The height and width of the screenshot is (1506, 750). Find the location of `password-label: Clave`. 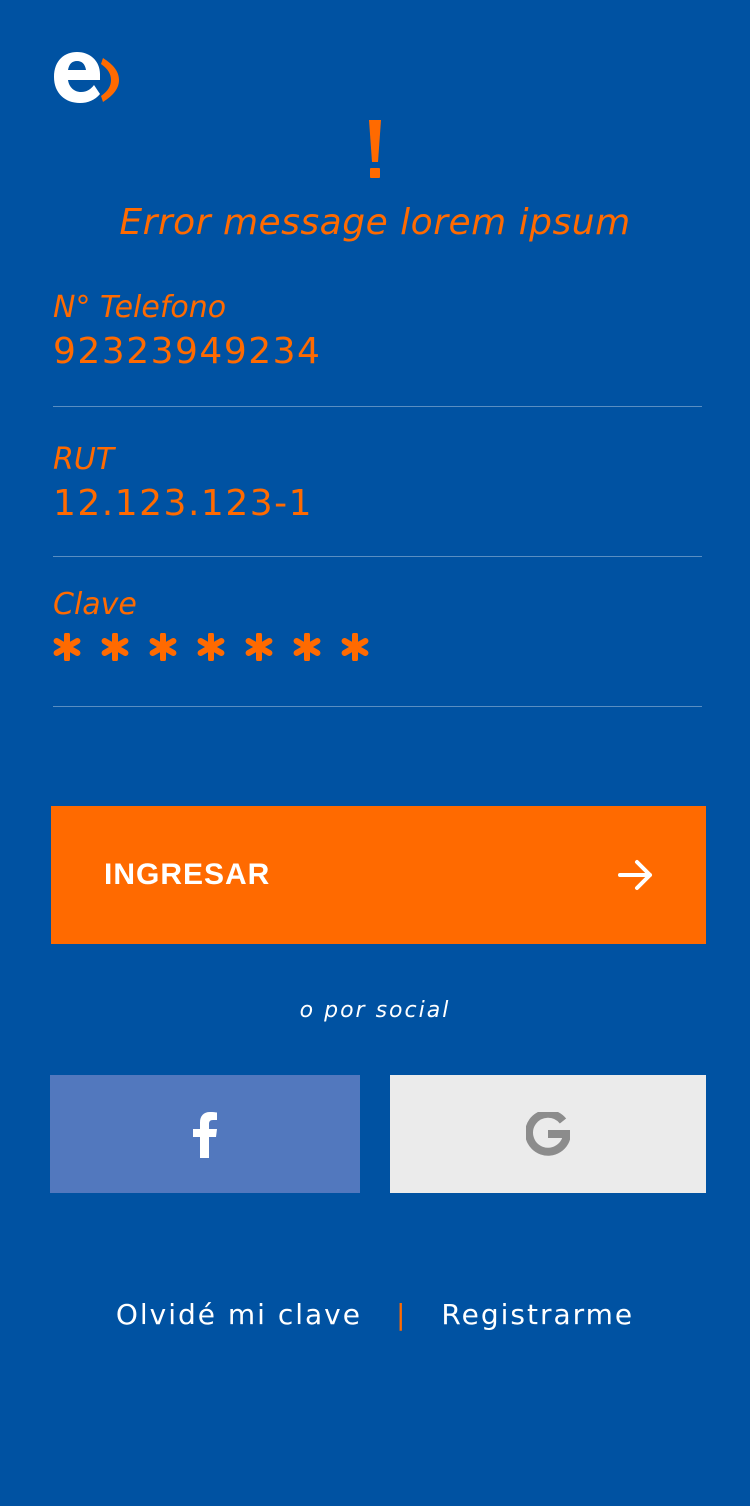

password-label: Clave is located at coordinates (95, 604).